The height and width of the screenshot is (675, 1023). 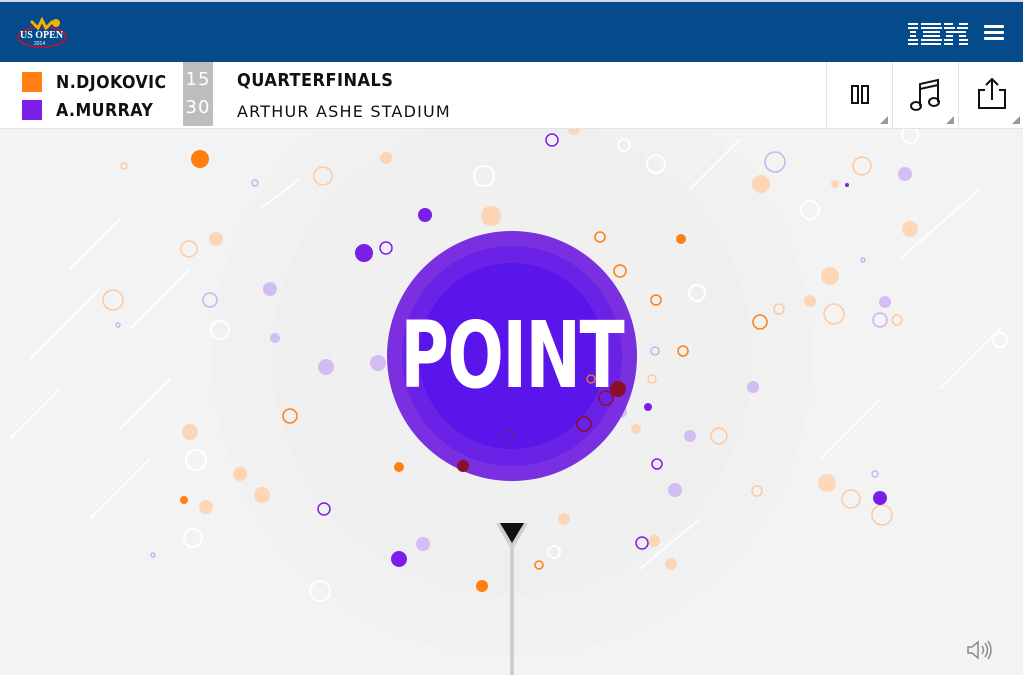 I want to click on us-open-logo: US OPEN 2014, so click(x=48, y=32).